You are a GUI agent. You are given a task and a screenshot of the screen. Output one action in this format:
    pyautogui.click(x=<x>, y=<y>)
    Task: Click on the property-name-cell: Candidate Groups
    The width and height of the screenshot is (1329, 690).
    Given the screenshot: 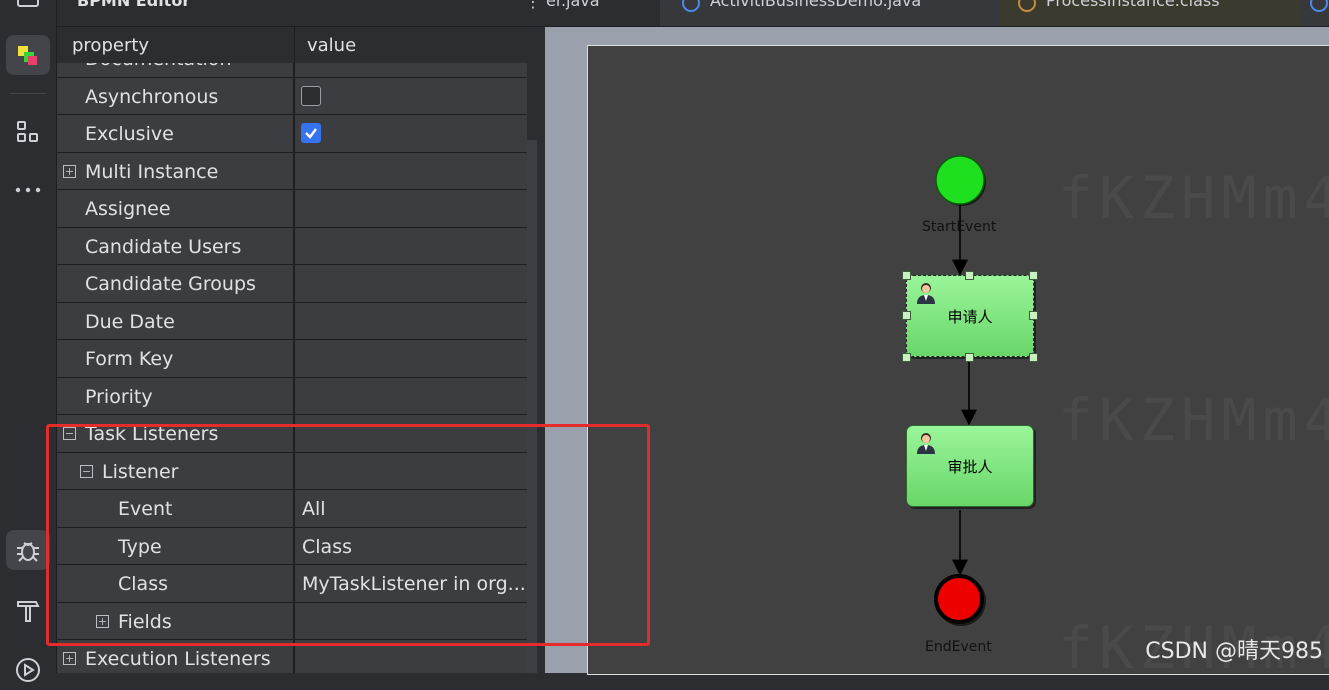 What is the action you would take?
    pyautogui.click(x=175, y=283)
    